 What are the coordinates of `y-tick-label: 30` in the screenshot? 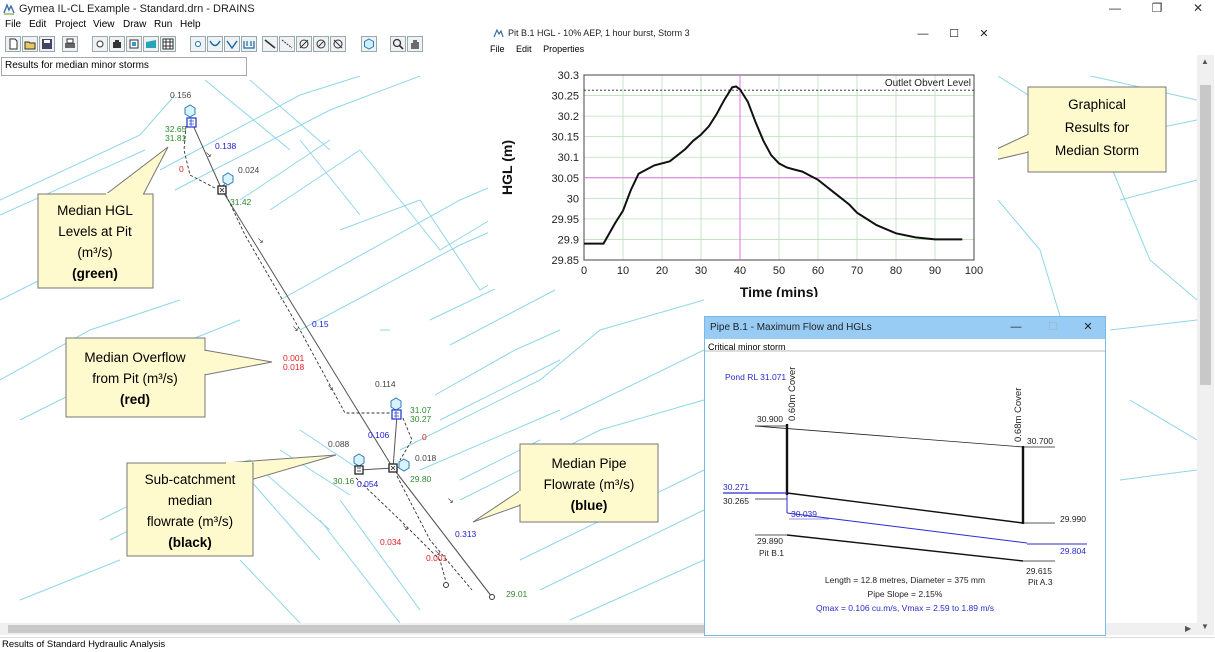 It's located at (573, 199).